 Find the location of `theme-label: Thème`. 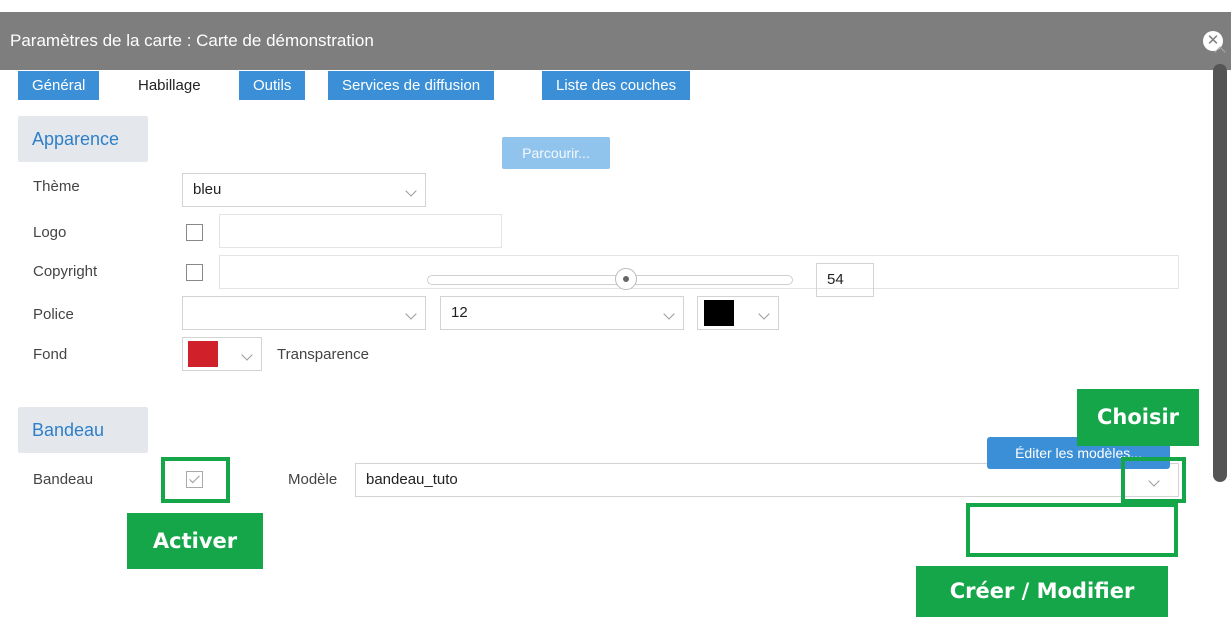

theme-label: Thème is located at coordinates (56, 186).